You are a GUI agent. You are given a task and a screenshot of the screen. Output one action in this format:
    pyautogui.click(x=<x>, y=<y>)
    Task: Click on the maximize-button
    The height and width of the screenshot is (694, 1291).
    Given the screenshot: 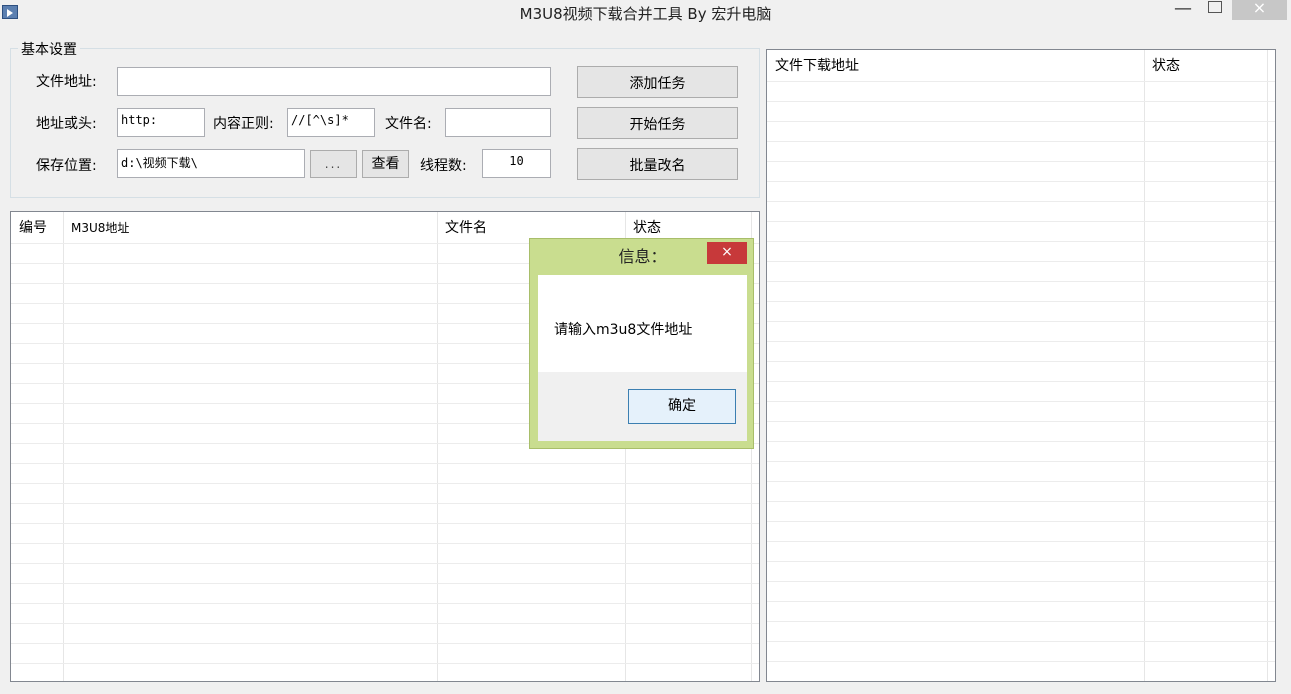 What is the action you would take?
    pyautogui.click(x=1215, y=11)
    